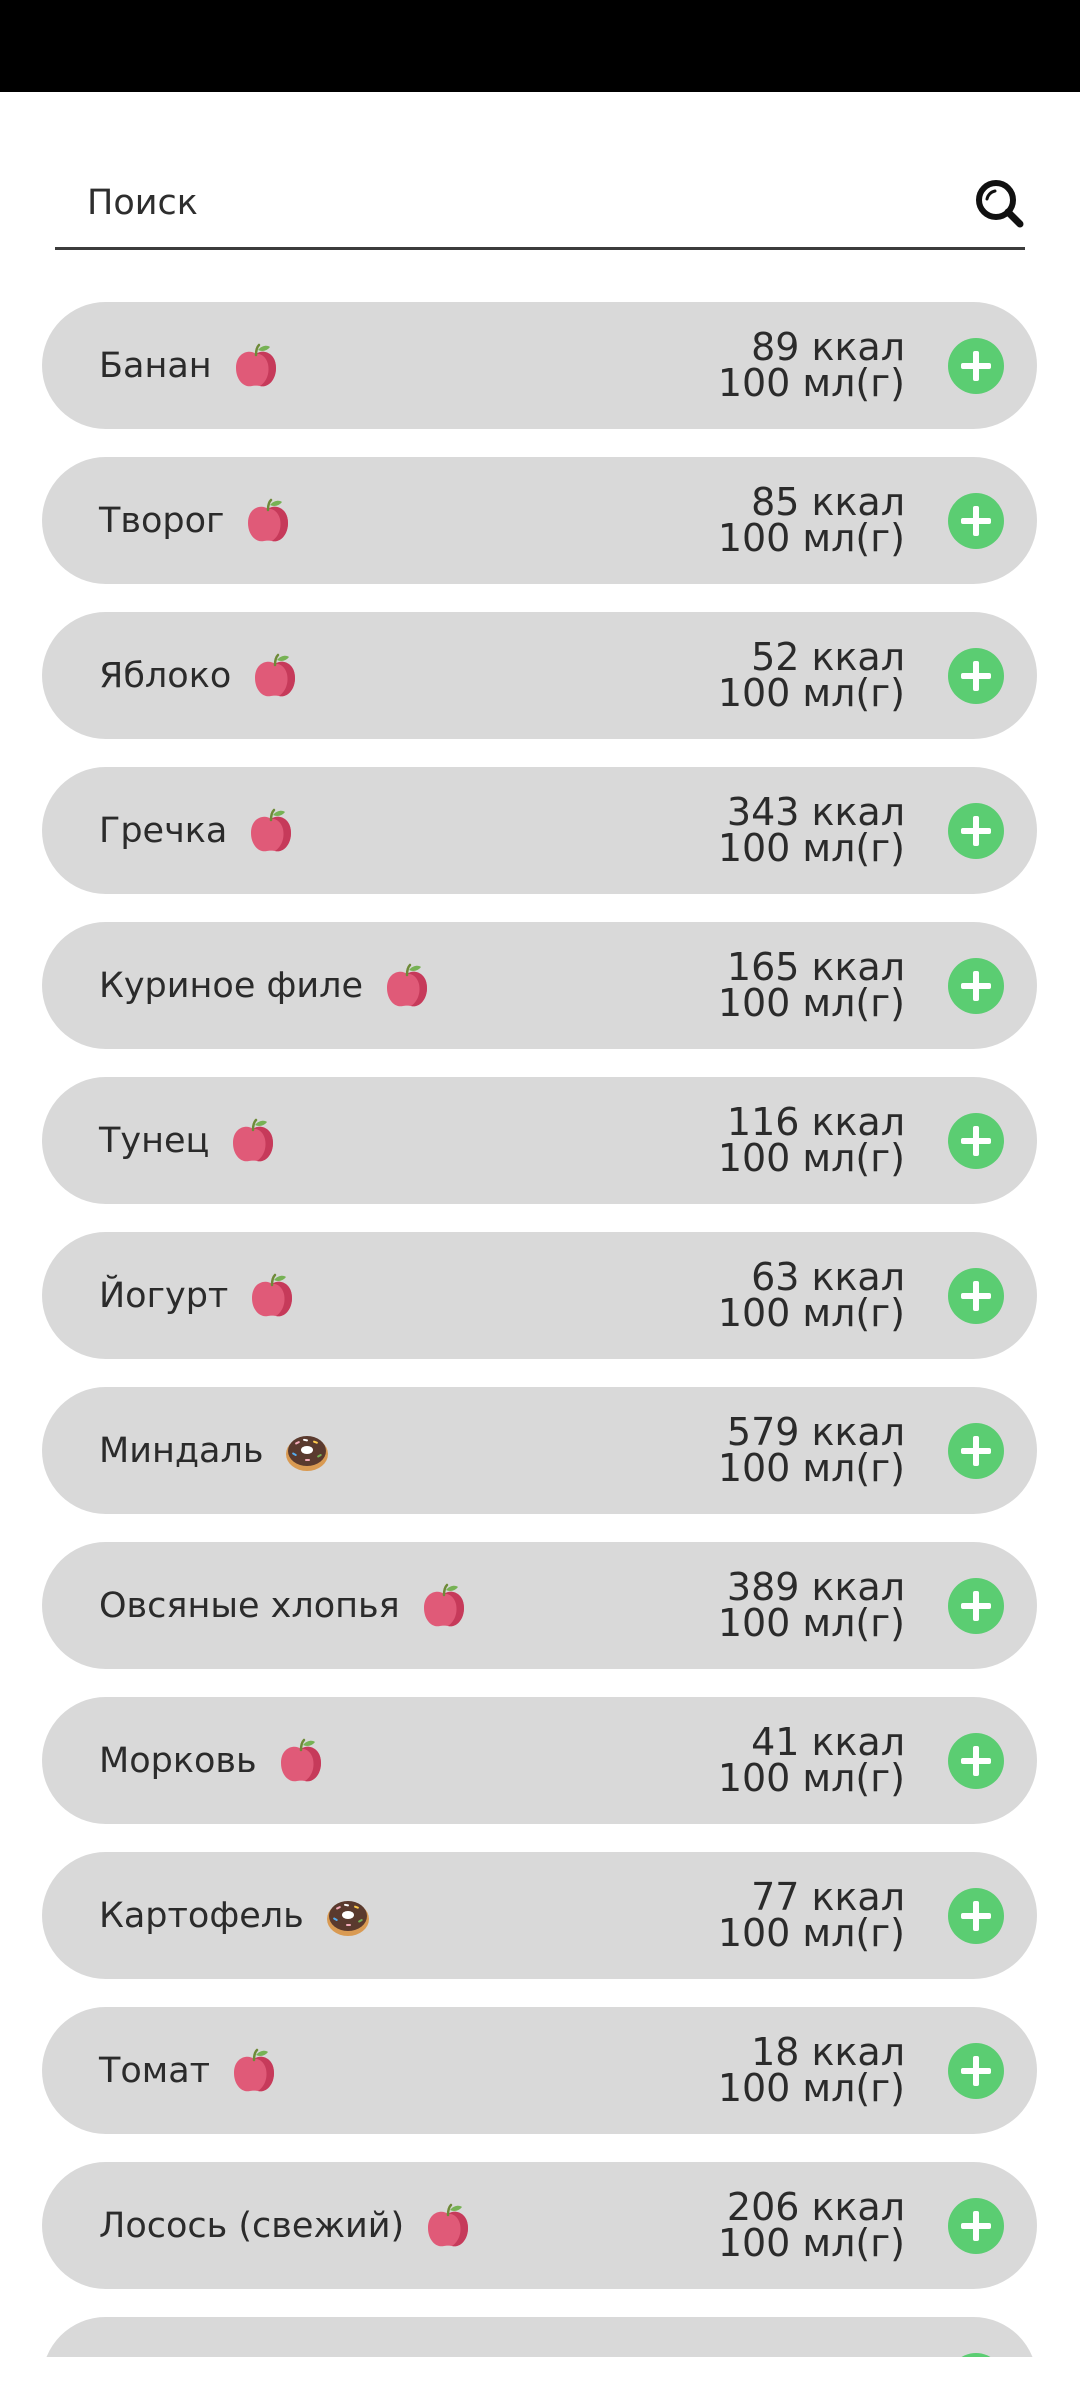 The image size is (1080, 2400). I want to click on product-name: Овсяные хлопья, so click(249, 1605).